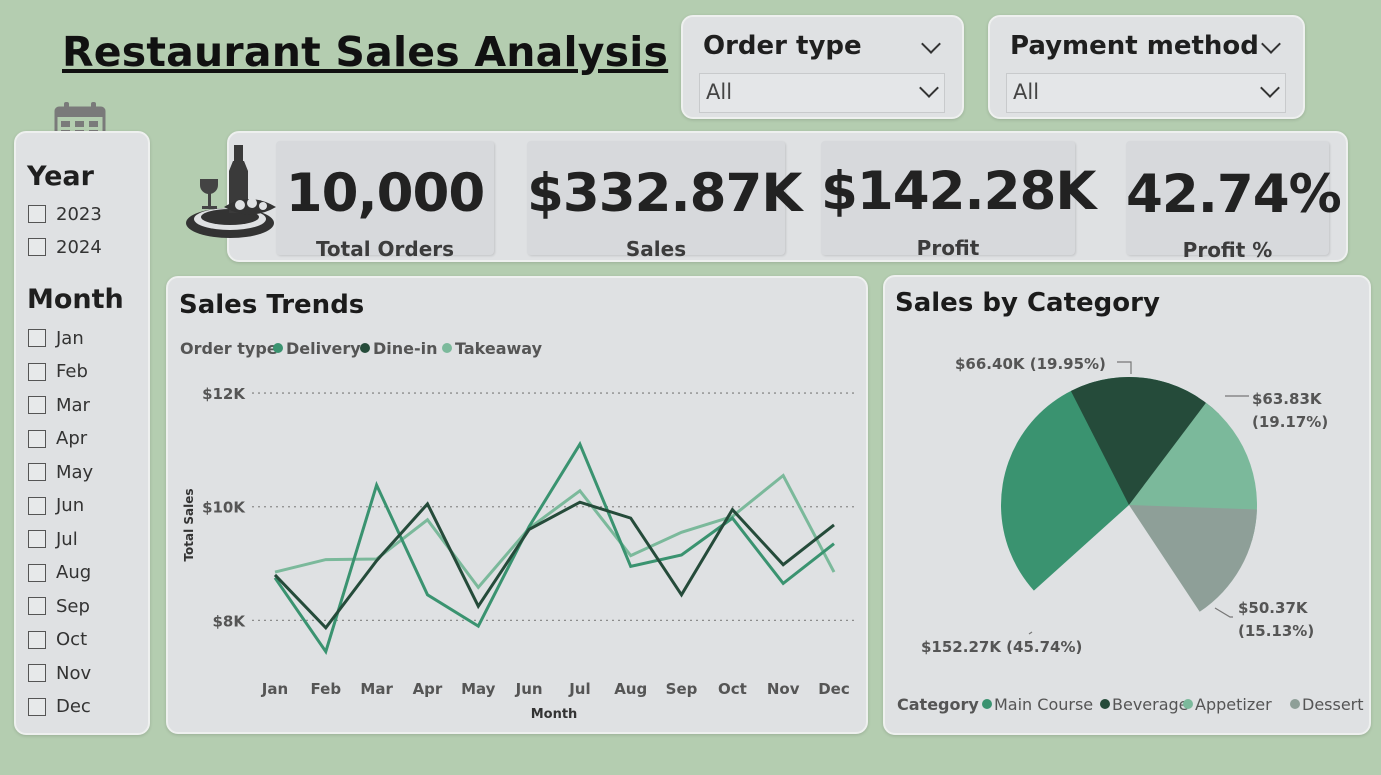 The width and height of the screenshot is (1381, 775). Describe the element at coordinates (59, 707) in the screenshot. I see `month-option-dec: Dec` at that location.